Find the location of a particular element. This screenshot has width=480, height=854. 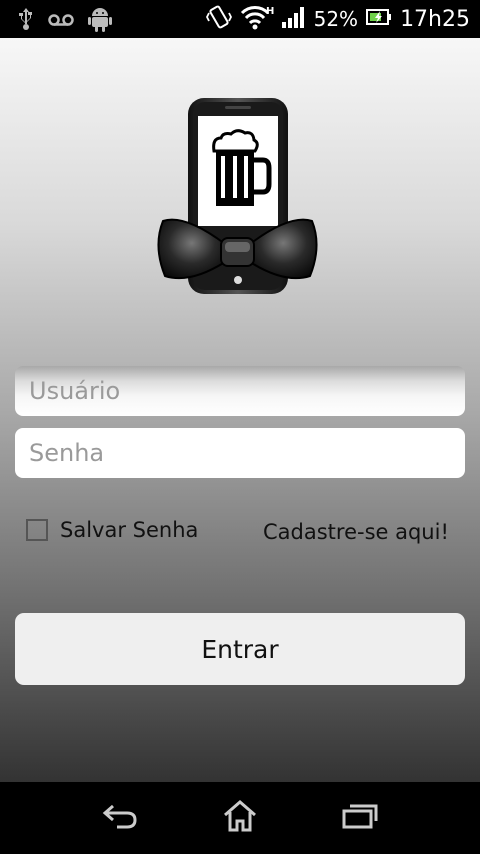

wifi-icon: H is located at coordinates (257, 19).